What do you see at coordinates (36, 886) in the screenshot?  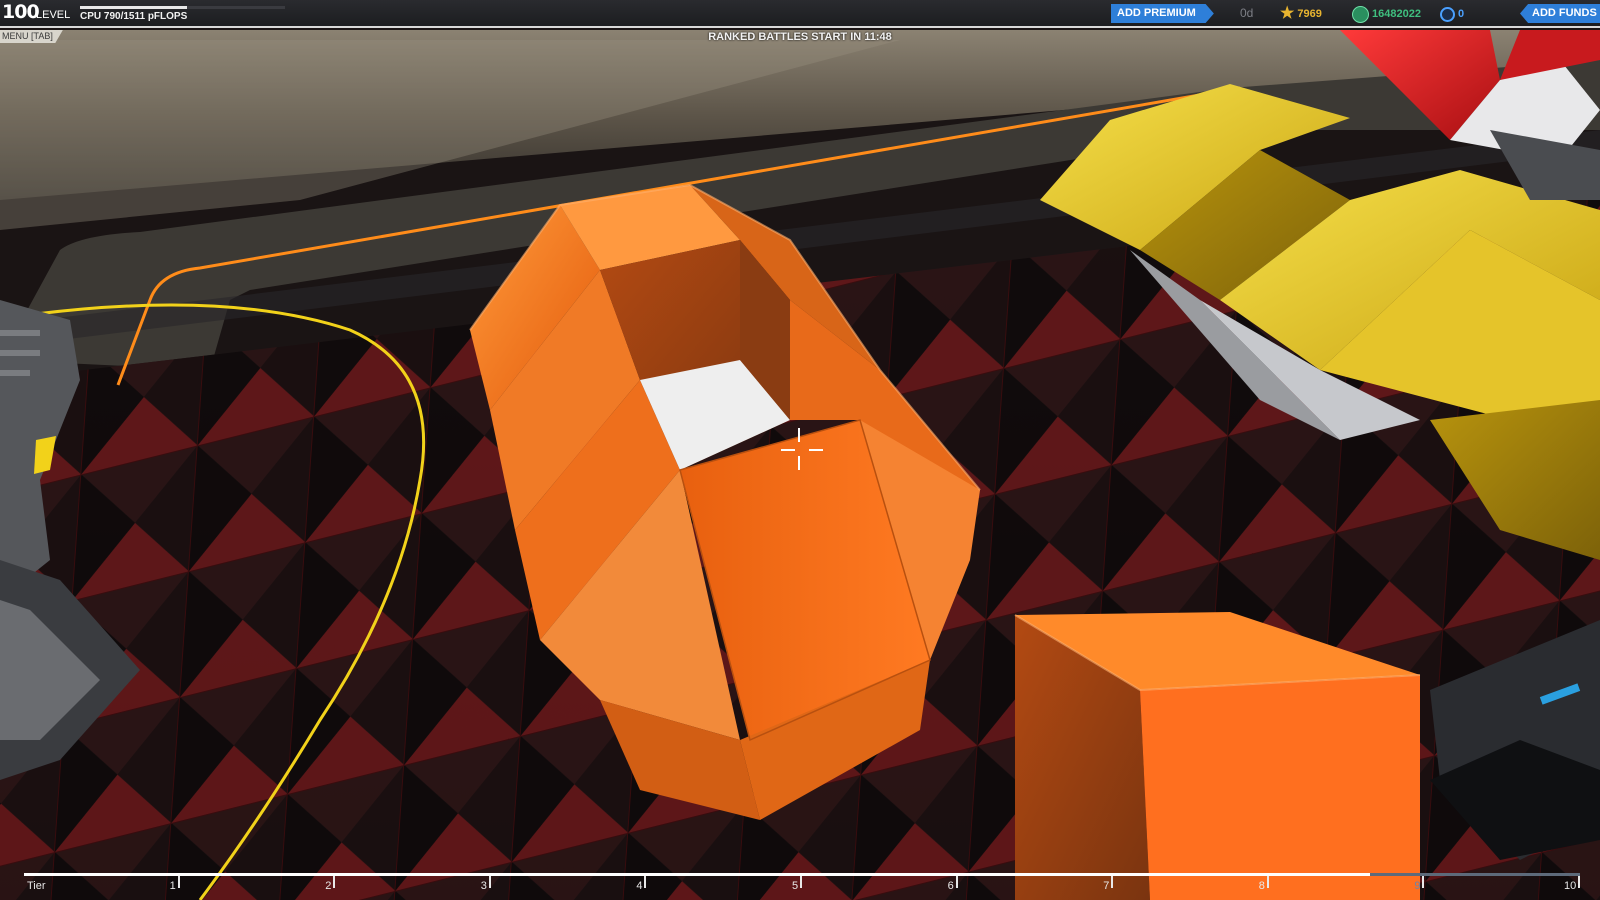 I see `tier-label: Tier` at bounding box center [36, 886].